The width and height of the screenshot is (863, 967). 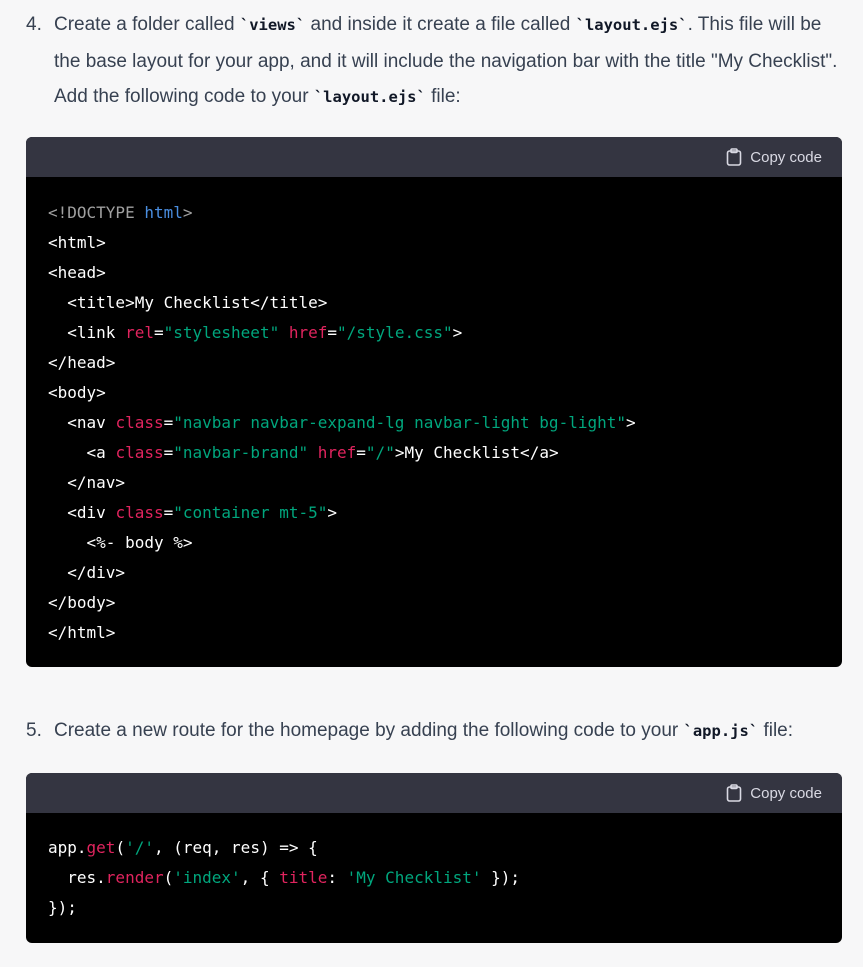 What do you see at coordinates (82, 422) in the screenshot?
I see `code-token: <nav` at bounding box center [82, 422].